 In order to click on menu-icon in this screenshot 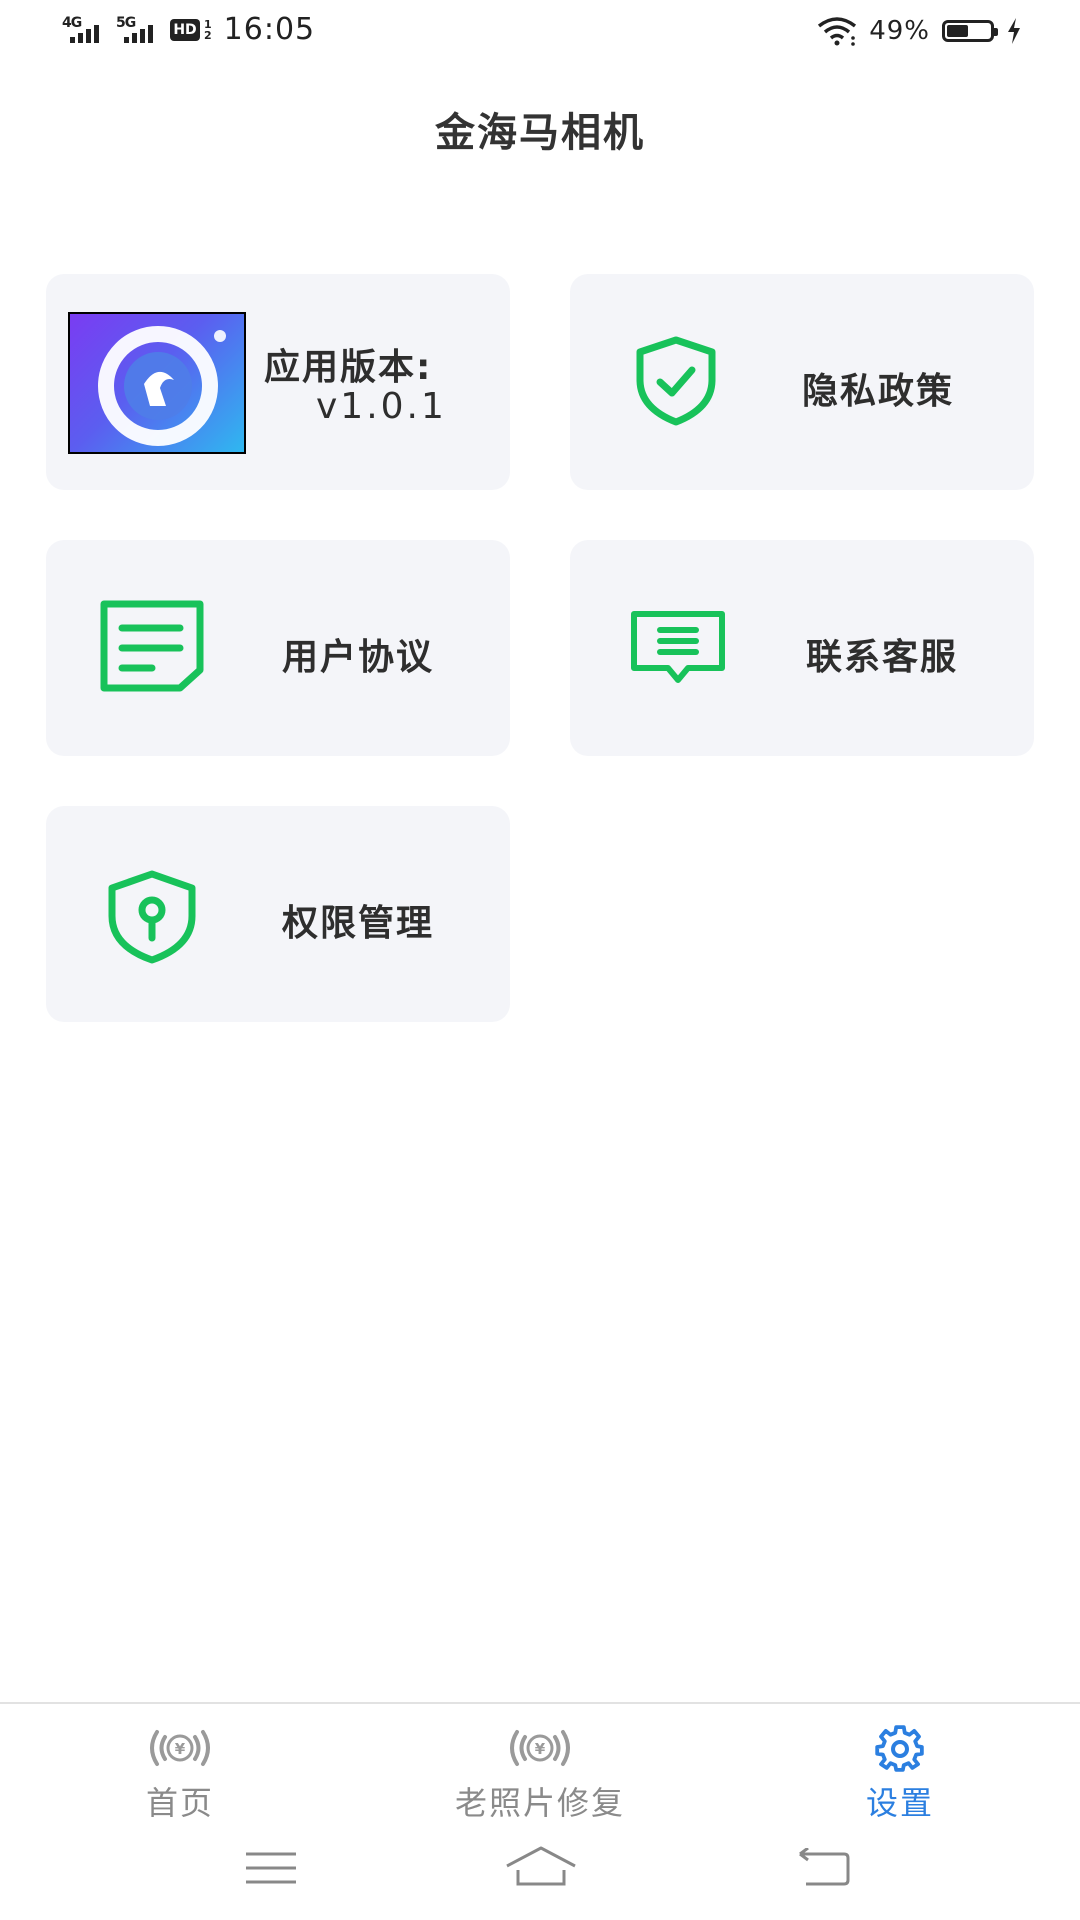, I will do `click(271, 1868)`.